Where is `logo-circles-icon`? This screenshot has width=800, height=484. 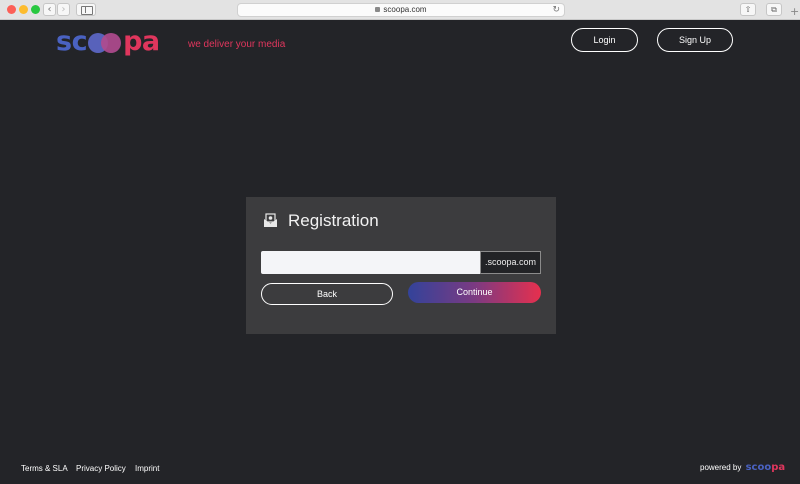 logo-circles-icon is located at coordinates (105, 42).